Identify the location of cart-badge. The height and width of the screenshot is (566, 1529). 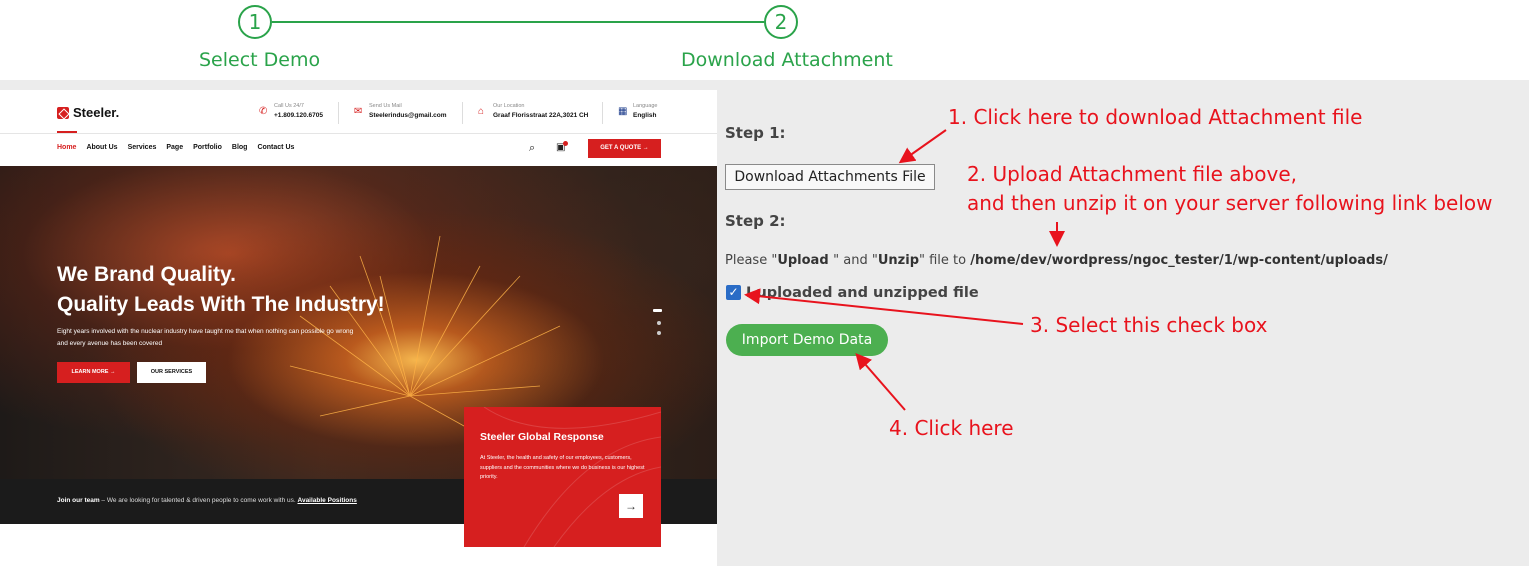
(565, 143).